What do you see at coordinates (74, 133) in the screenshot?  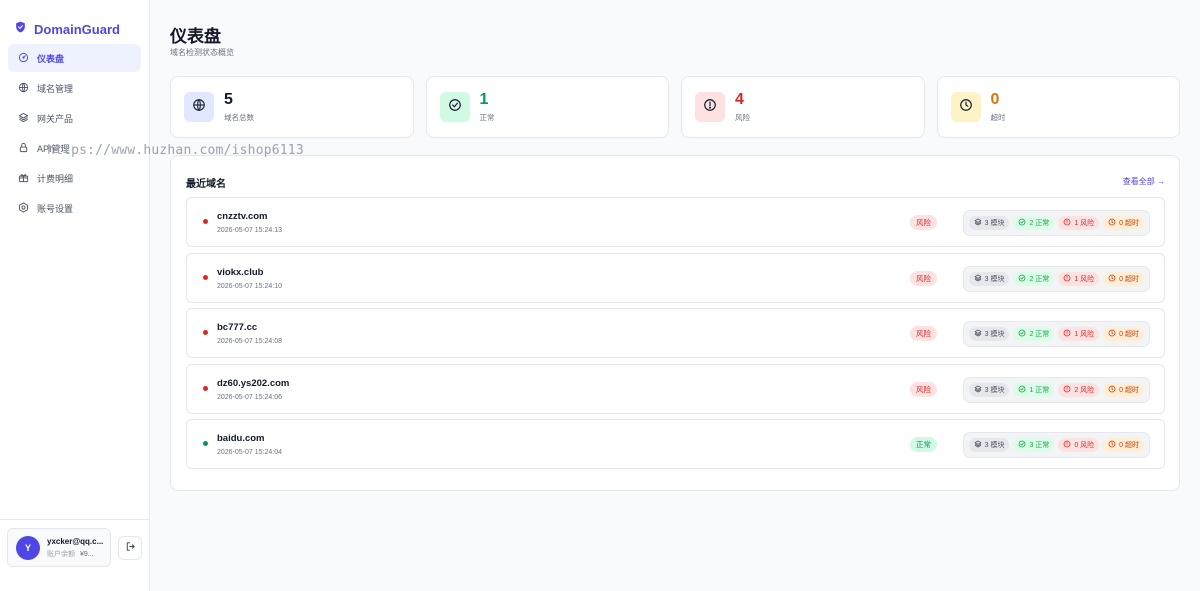 I see `sidebar-nav: 仪表盘 域名管理 网关产品 API管理 计费明细 账号设置` at bounding box center [74, 133].